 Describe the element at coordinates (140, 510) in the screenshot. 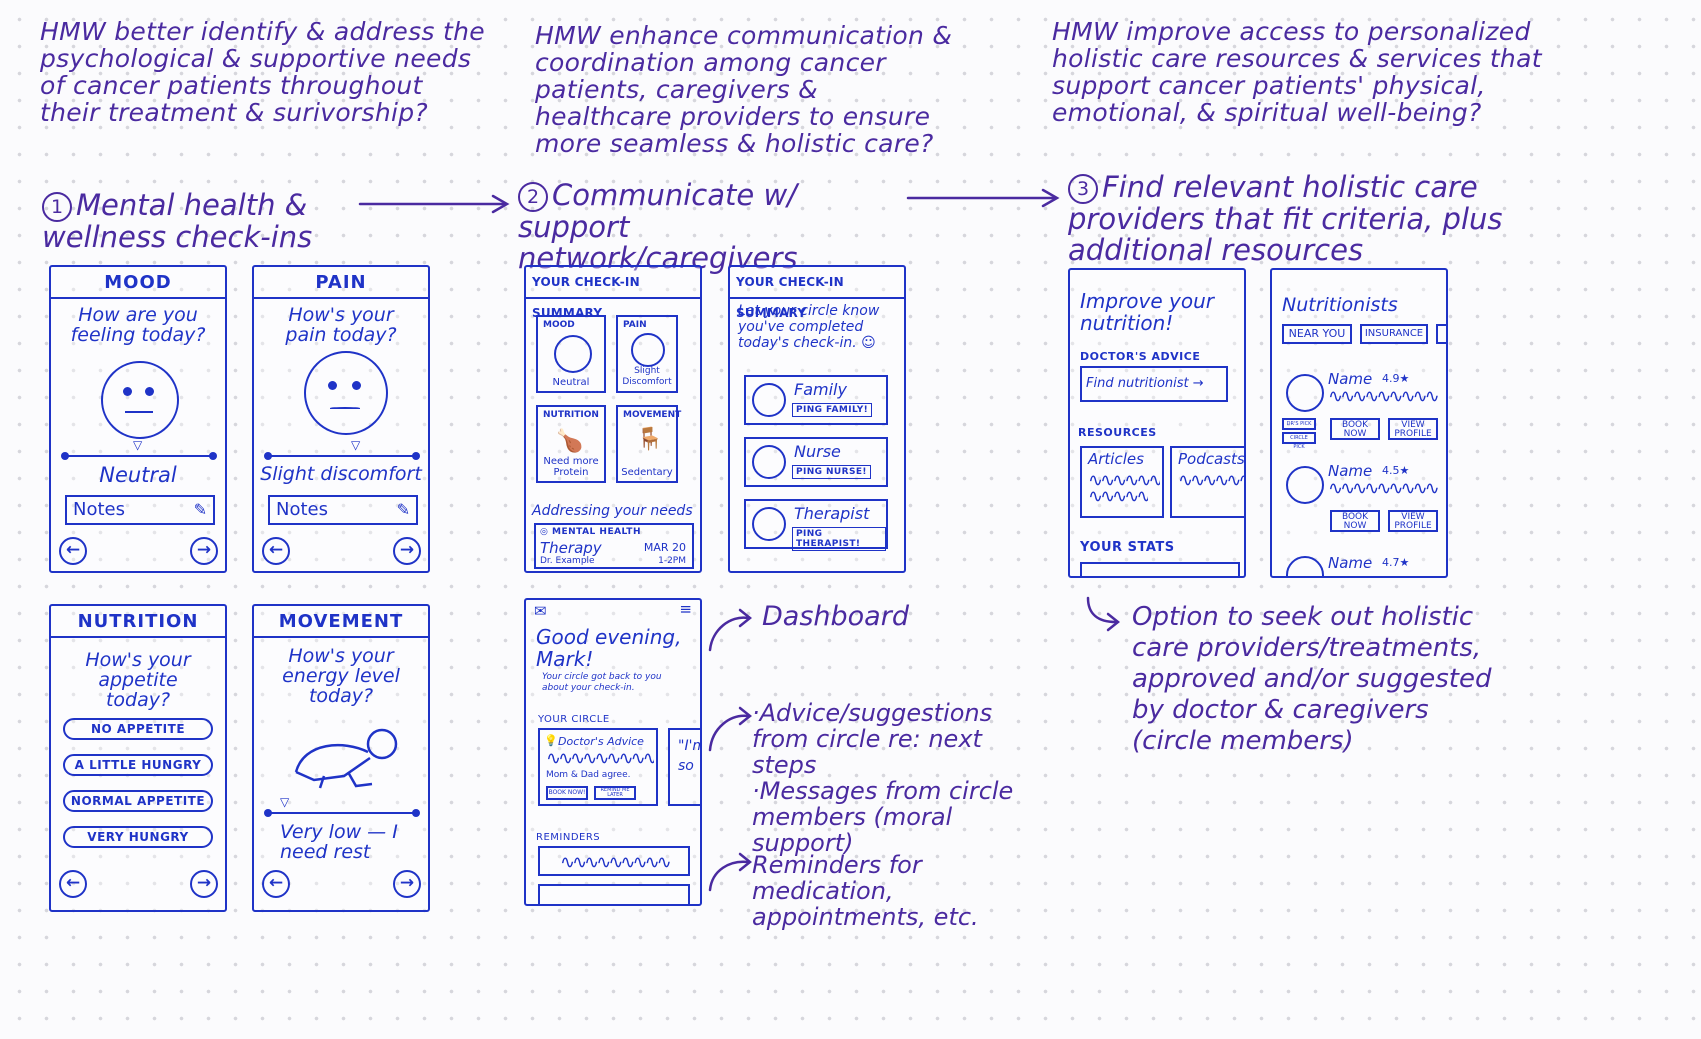

I see `mood-notes-field: Notes ✎` at that location.